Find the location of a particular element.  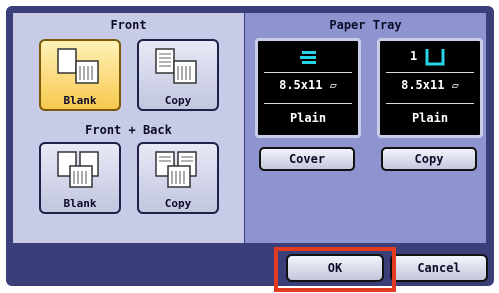

front-copy-button: Copy is located at coordinates (178, 75).